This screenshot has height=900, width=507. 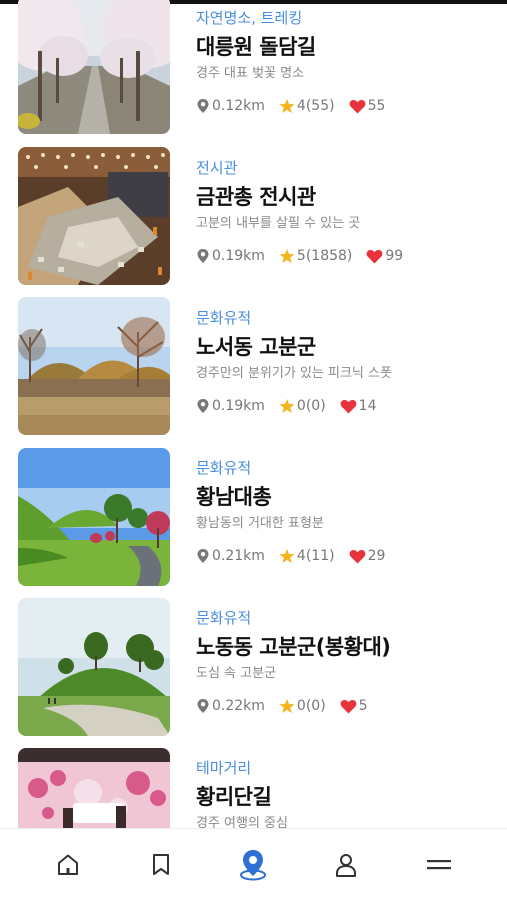 I want to click on likes: 5, so click(x=354, y=706).